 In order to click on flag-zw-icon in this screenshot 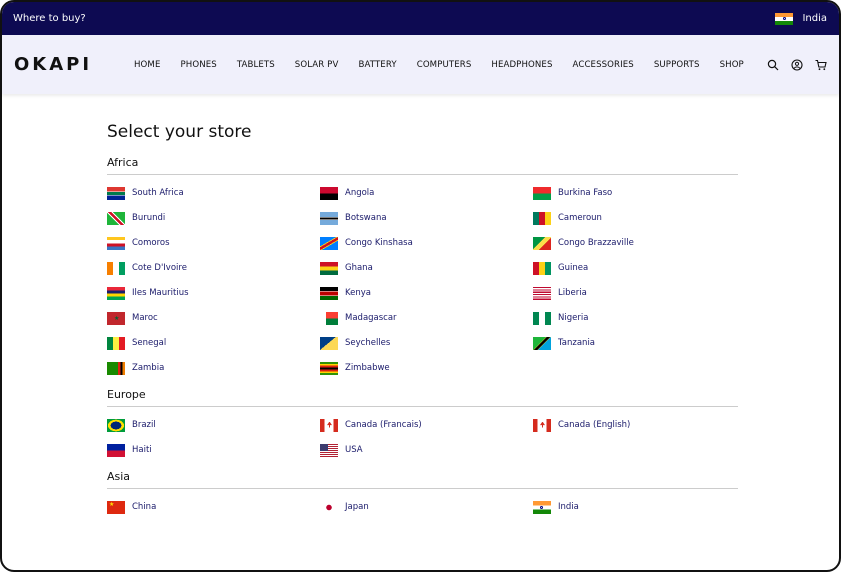, I will do `click(329, 368)`.